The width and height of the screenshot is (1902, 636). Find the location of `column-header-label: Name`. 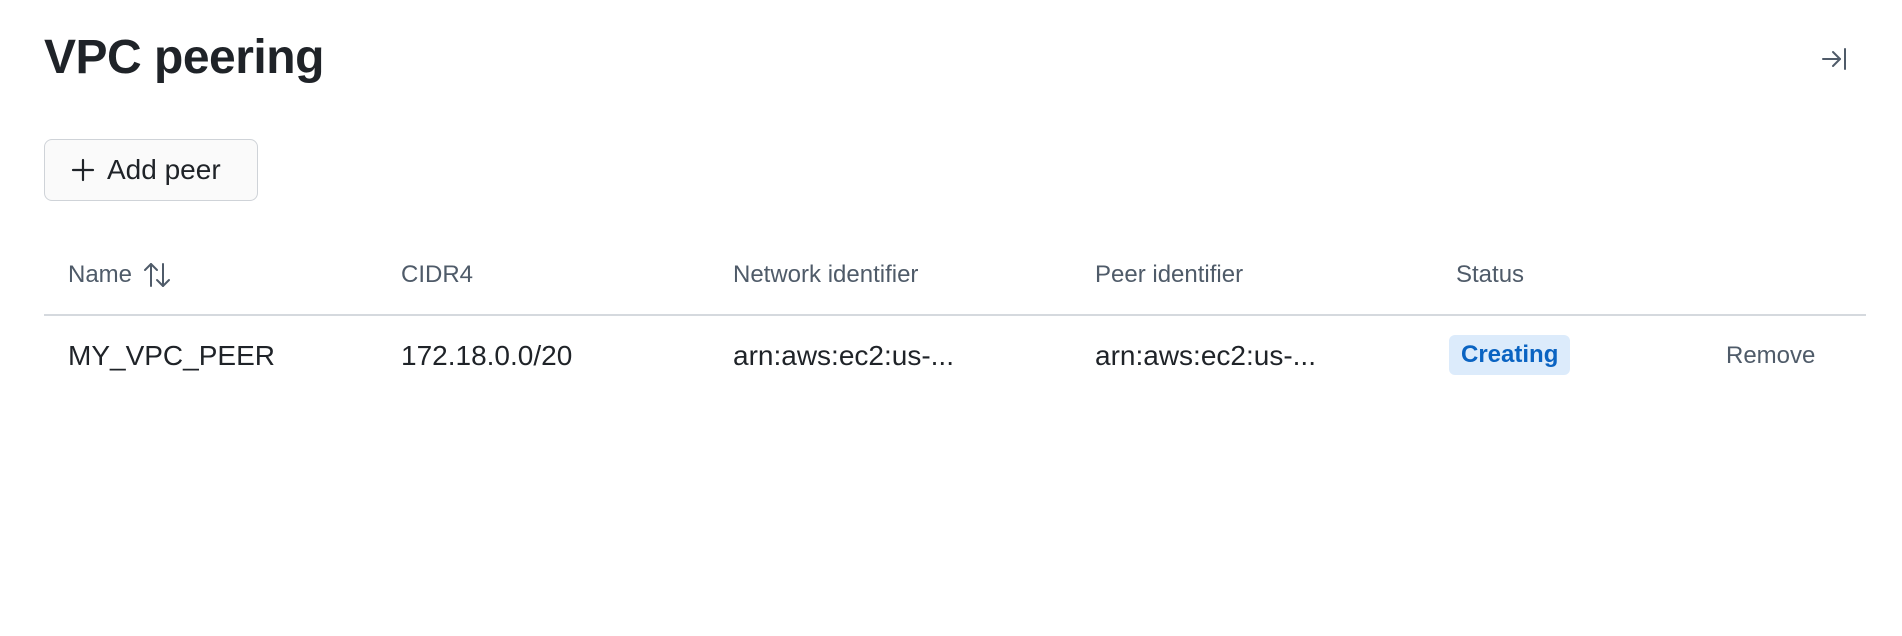

column-header-label: Name is located at coordinates (100, 274).